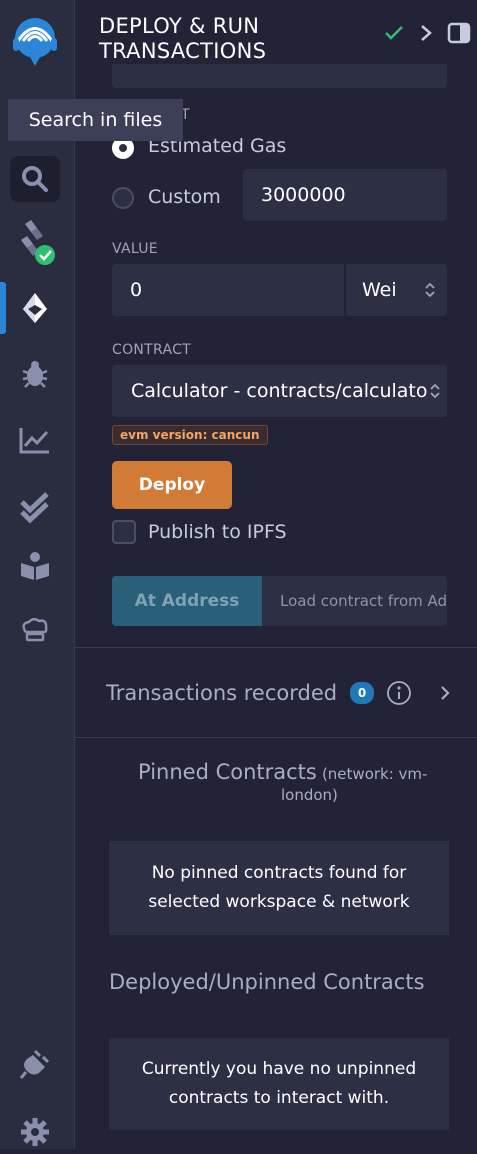 This screenshot has width=477, height=1154. I want to click on deploy-button: Deploy, so click(172, 485).